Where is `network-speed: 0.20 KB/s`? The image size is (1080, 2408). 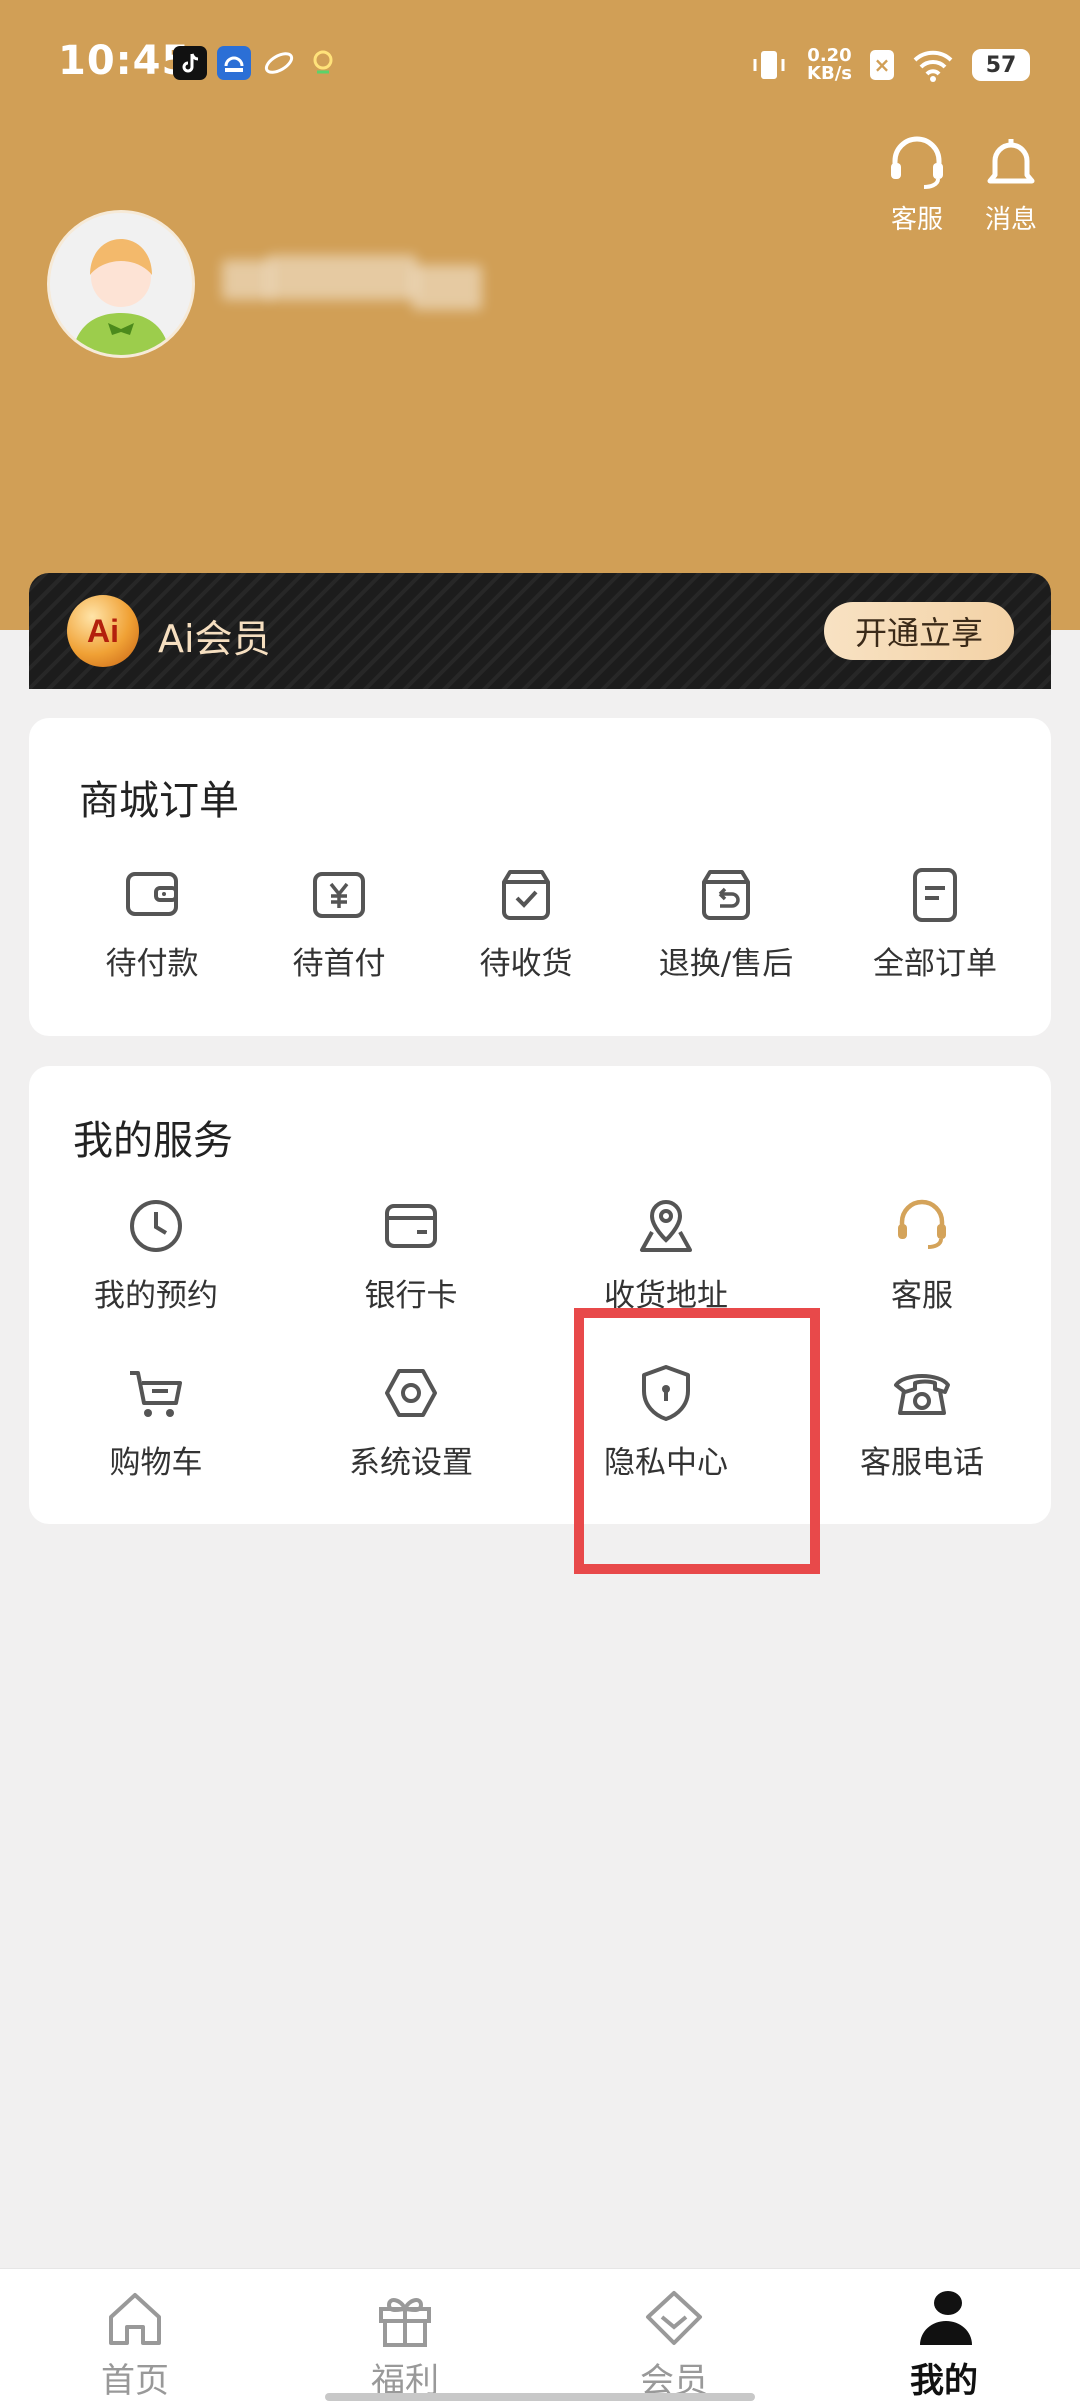
network-speed: 0.20 KB/s is located at coordinates (829, 64).